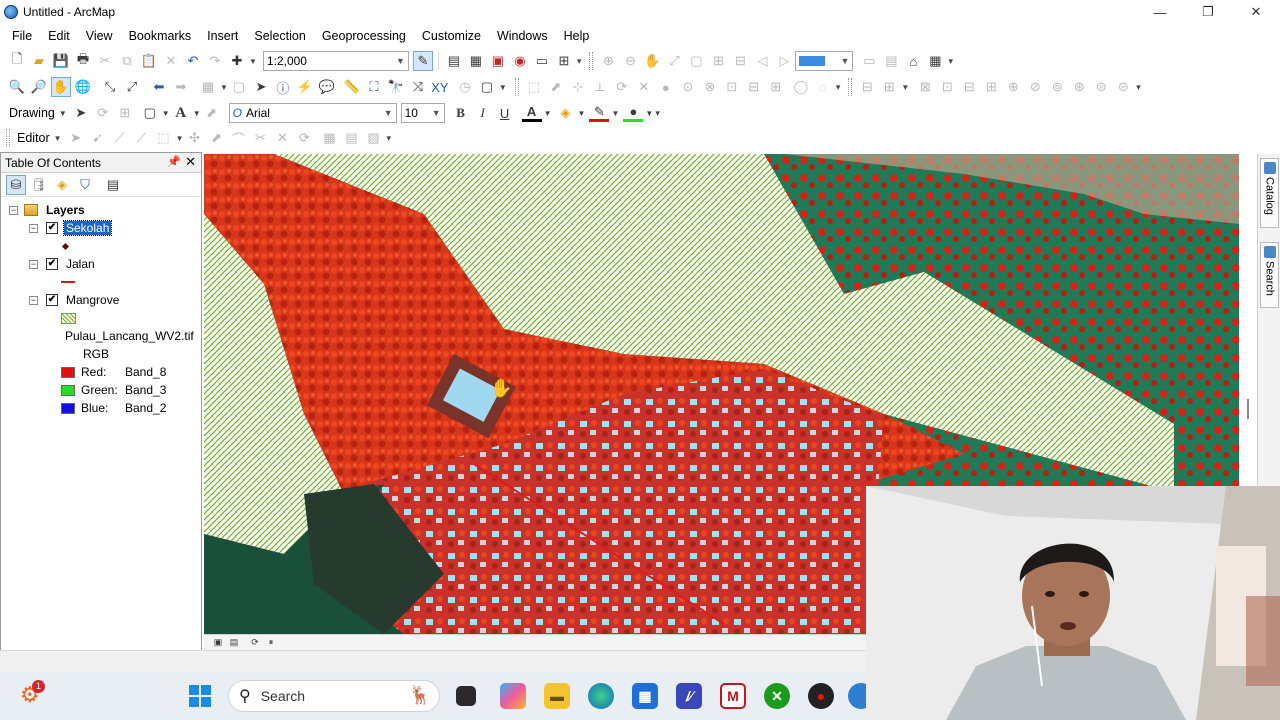 Image resolution: width=1280 pixels, height=720 pixels. I want to click on layer-name-sekolah: Sekolah, so click(87, 228).